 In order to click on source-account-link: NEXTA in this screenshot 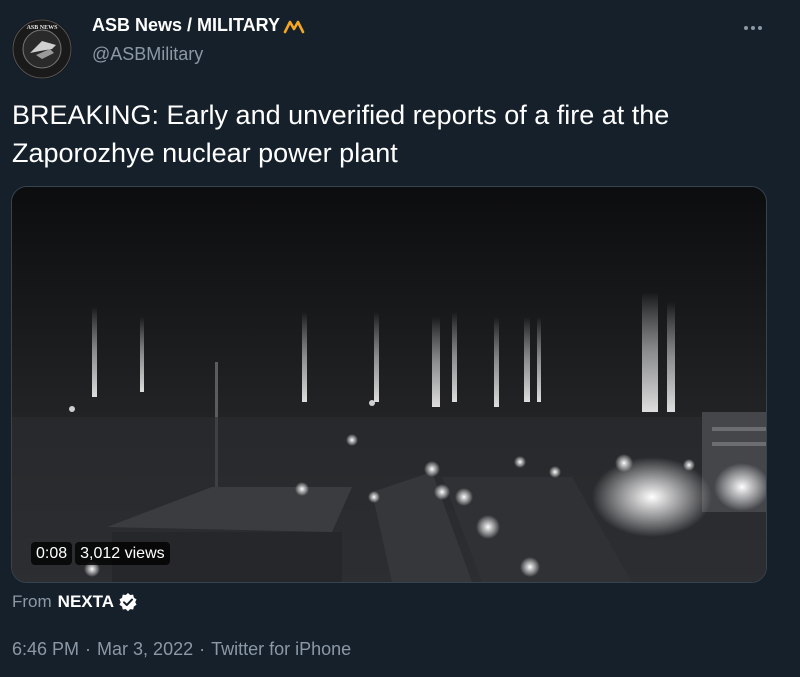, I will do `click(86, 602)`.